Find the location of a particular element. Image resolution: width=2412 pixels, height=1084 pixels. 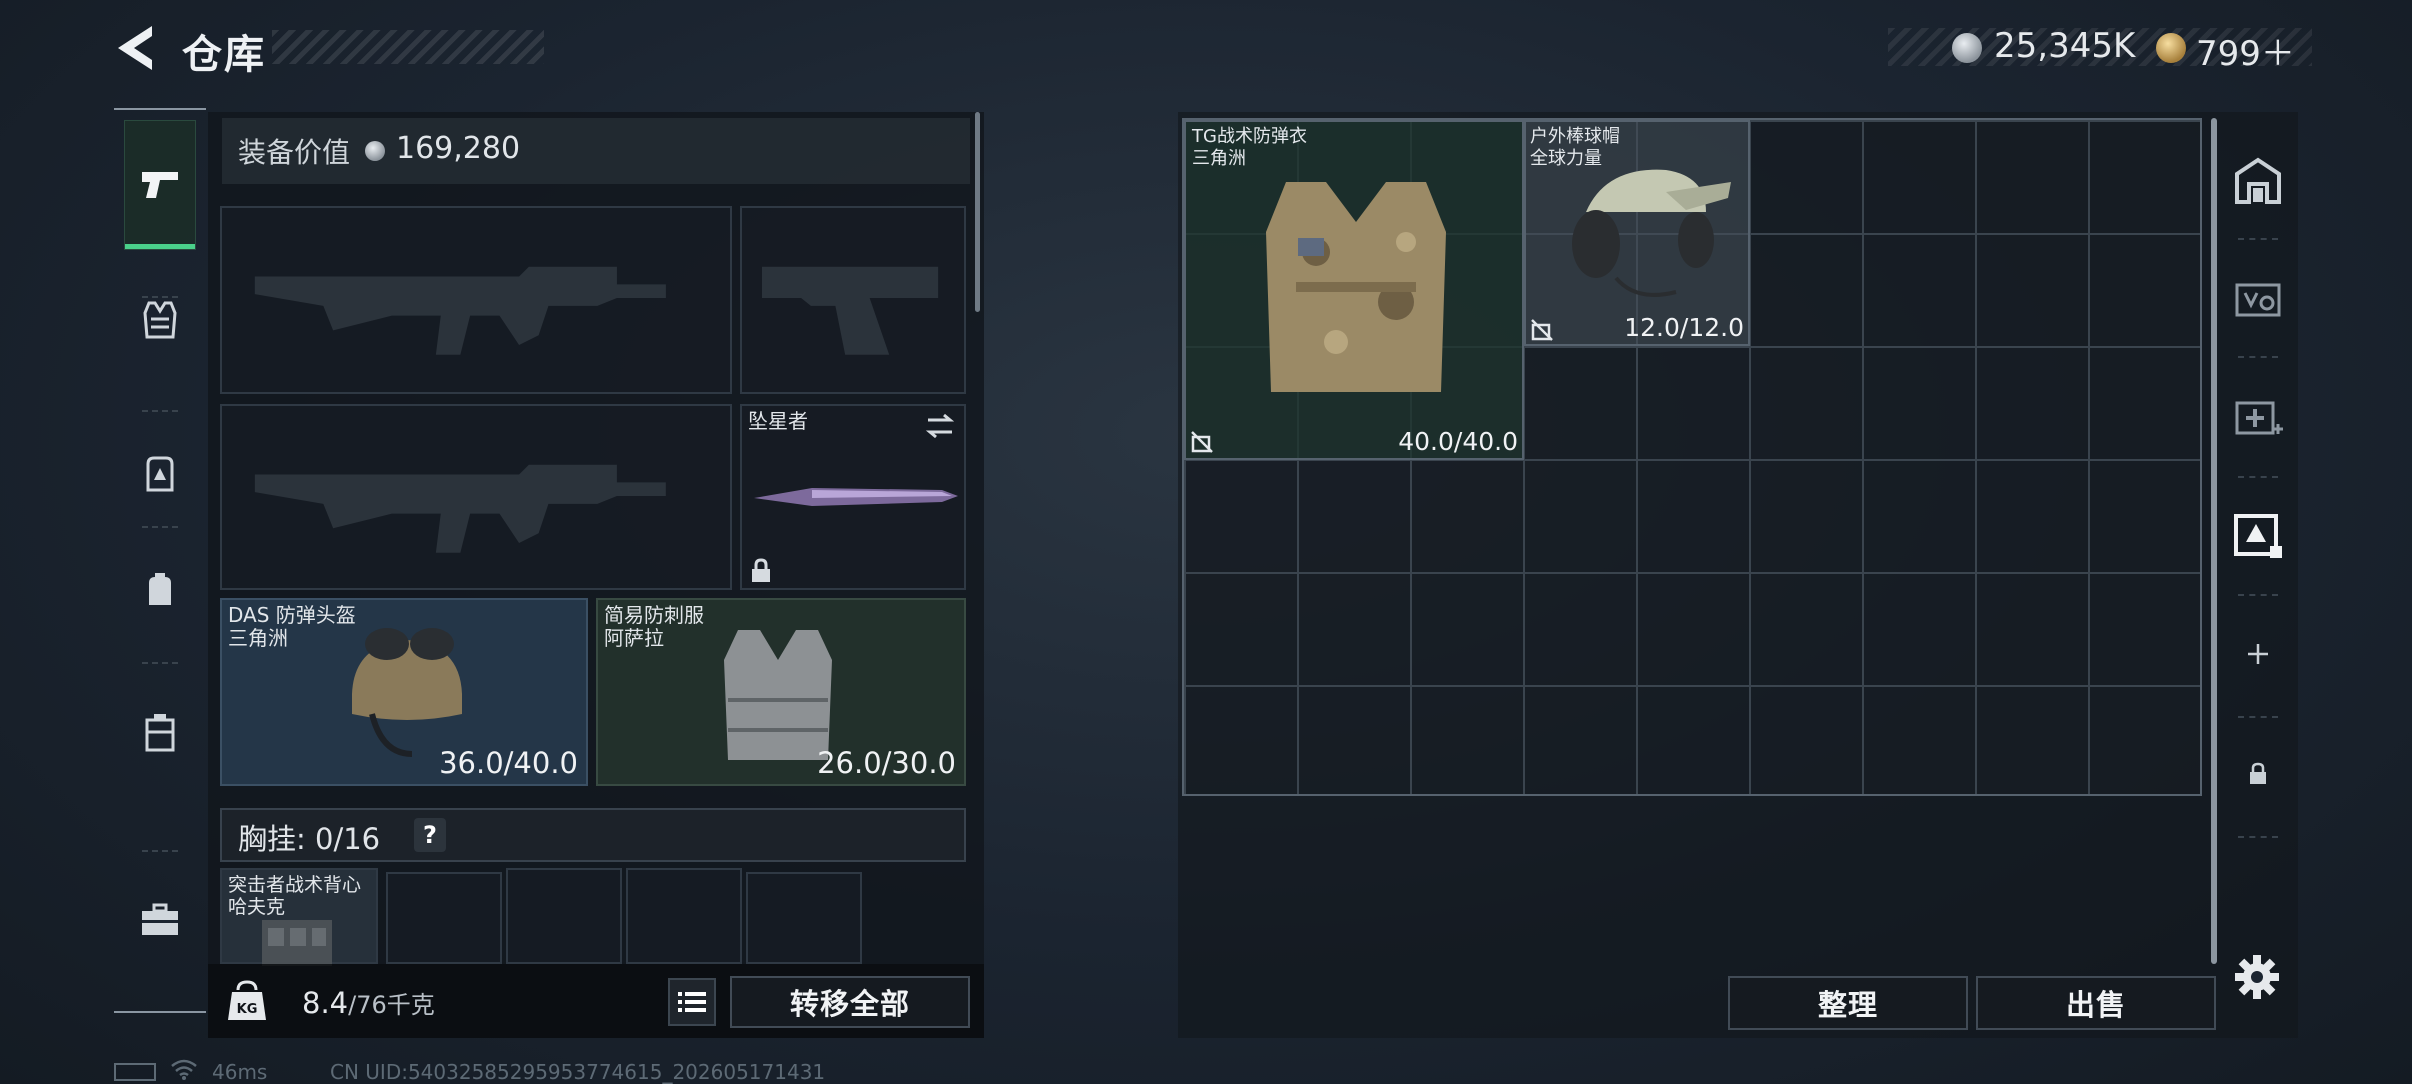

silver-currency-amount: 25,345K is located at coordinates (2065, 46).